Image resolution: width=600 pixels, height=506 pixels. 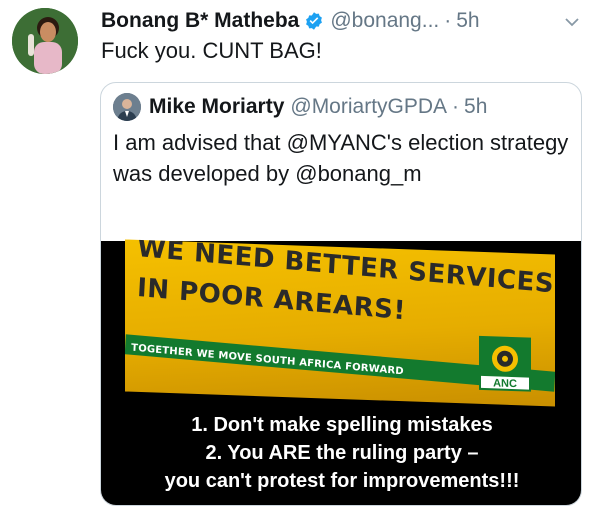 I want to click on avatar-photo, so click(x=45, y=41).